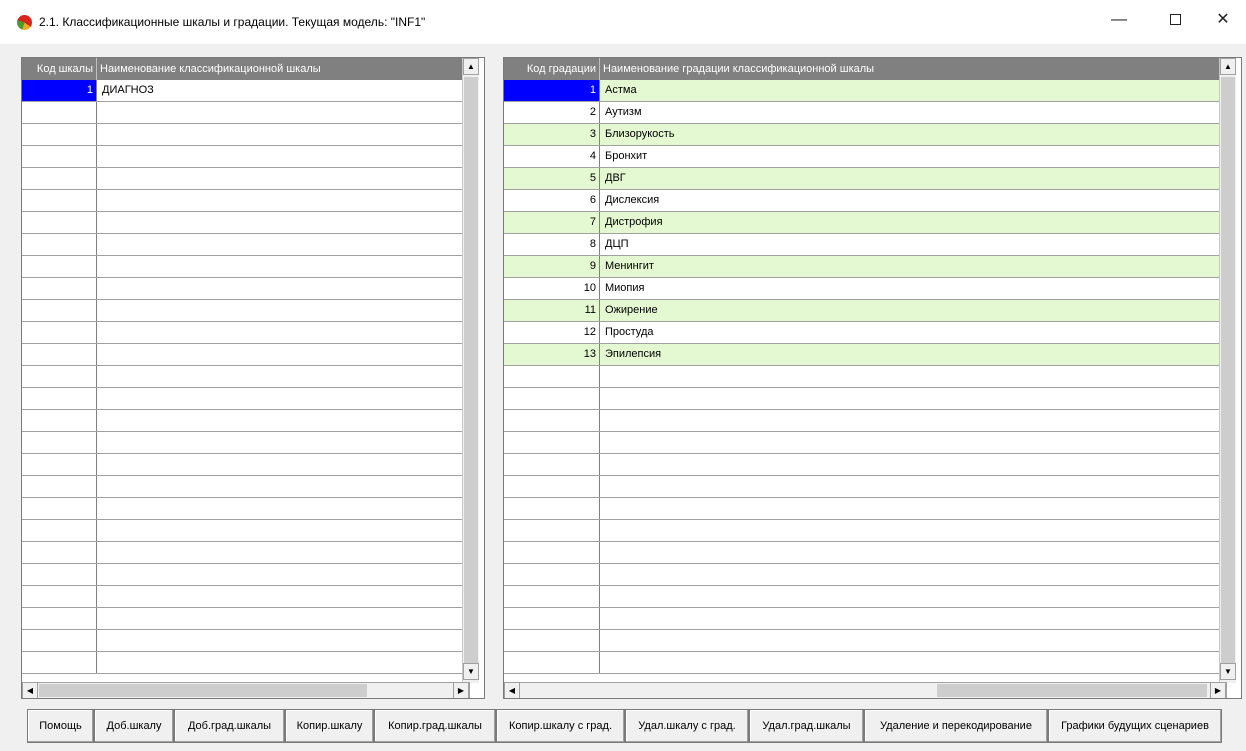 This screenshot has height=751, width=1246. Describe the element at coordinates (909, 244) in the screenshot. I see `row-name-cell: ДЦП` at that location.